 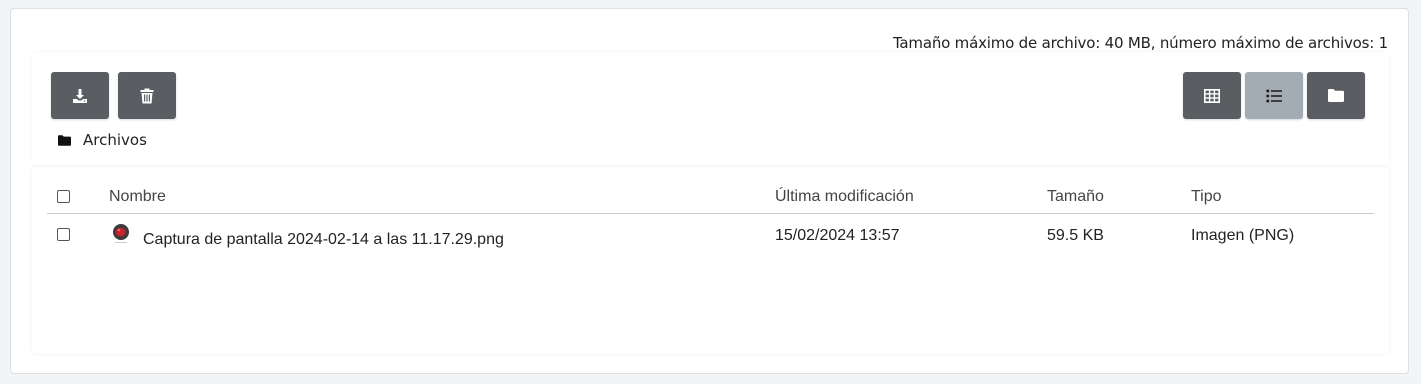 What do you see at coordinates (844, 197) in the screenshot?
I see `column-header-modified: Última modificación` at bounding box center [844, 197].